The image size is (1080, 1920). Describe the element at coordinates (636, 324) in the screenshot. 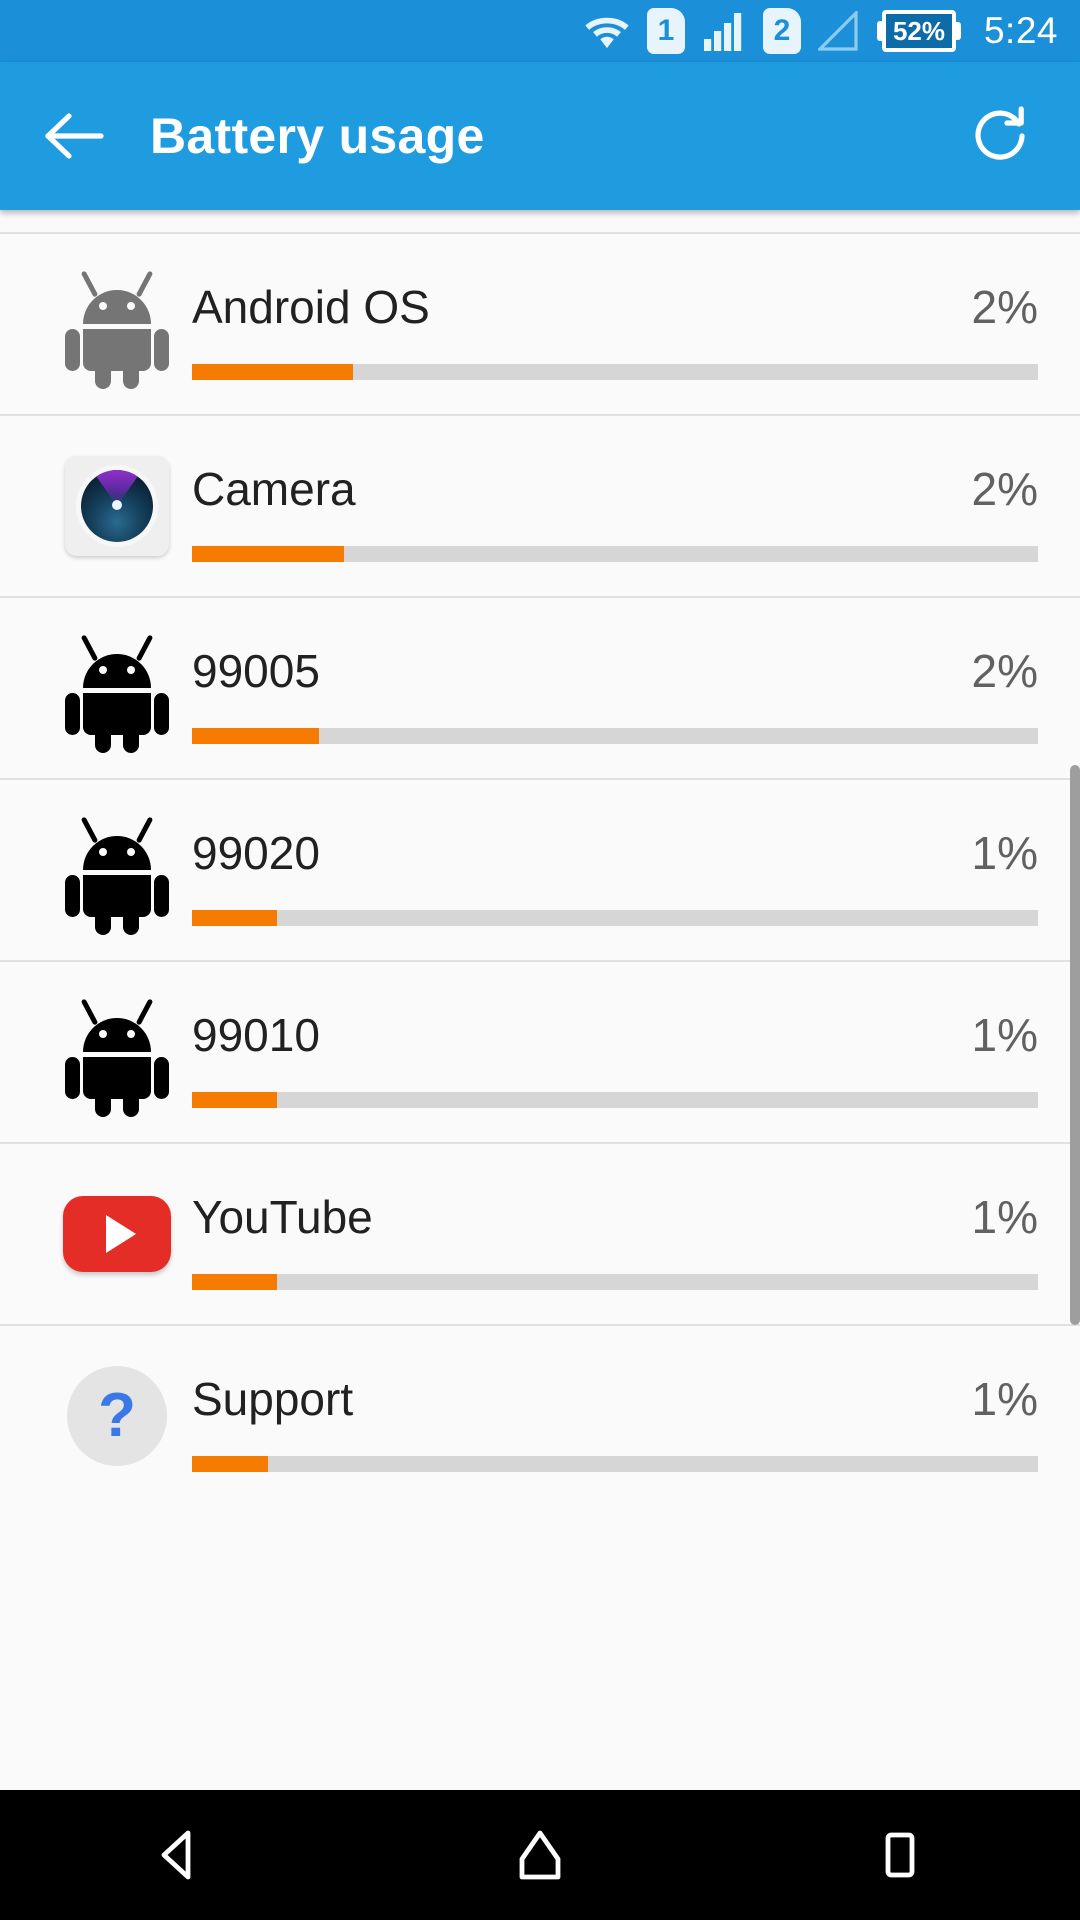

I see `list-item-body: Android OS 2%` at that location.